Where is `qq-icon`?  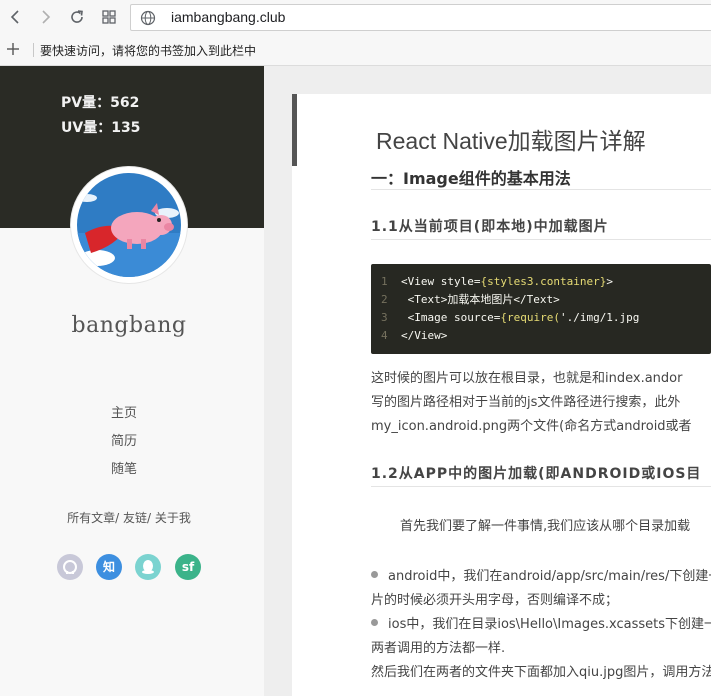 qq-icon is located at coordinates (148, 567).